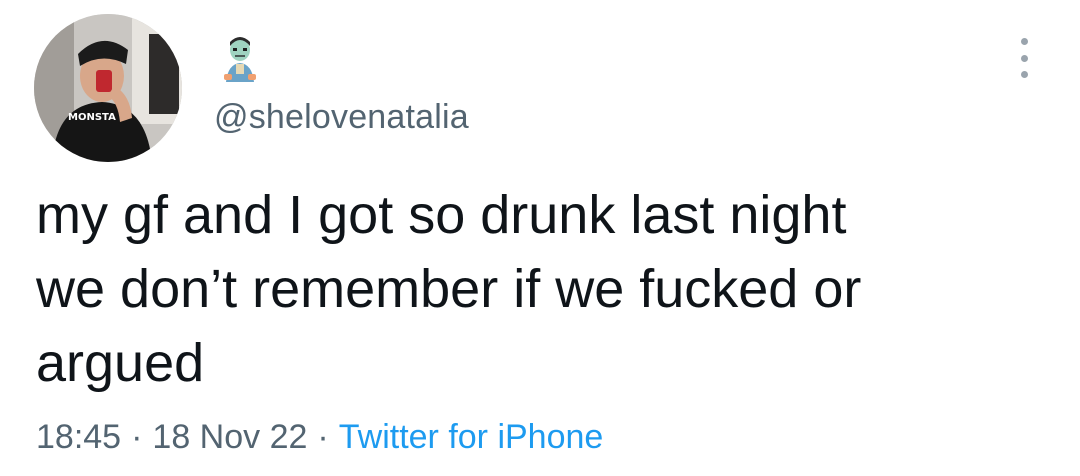 The width and height of the screenshot is (1080, 476). I want to click on author-handle: @shelovenatalia, so click(341, 117).